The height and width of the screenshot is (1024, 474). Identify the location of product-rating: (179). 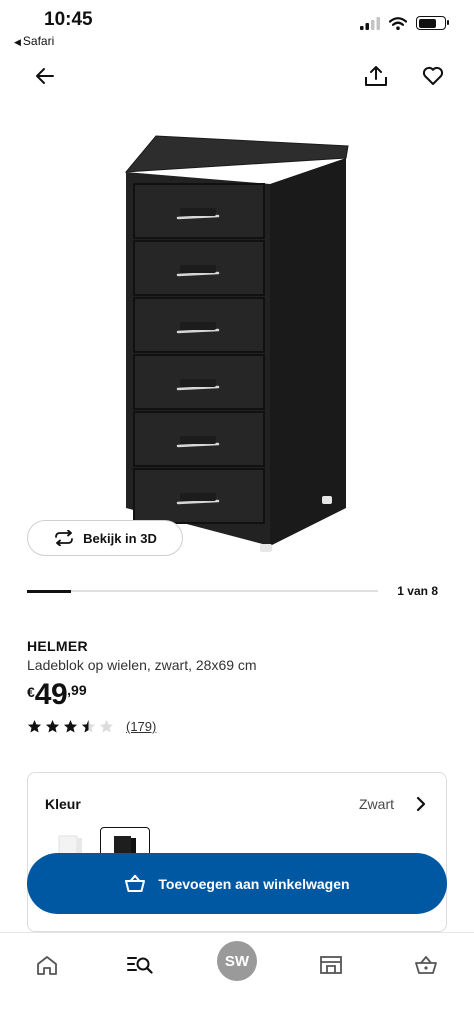
(91, 726).